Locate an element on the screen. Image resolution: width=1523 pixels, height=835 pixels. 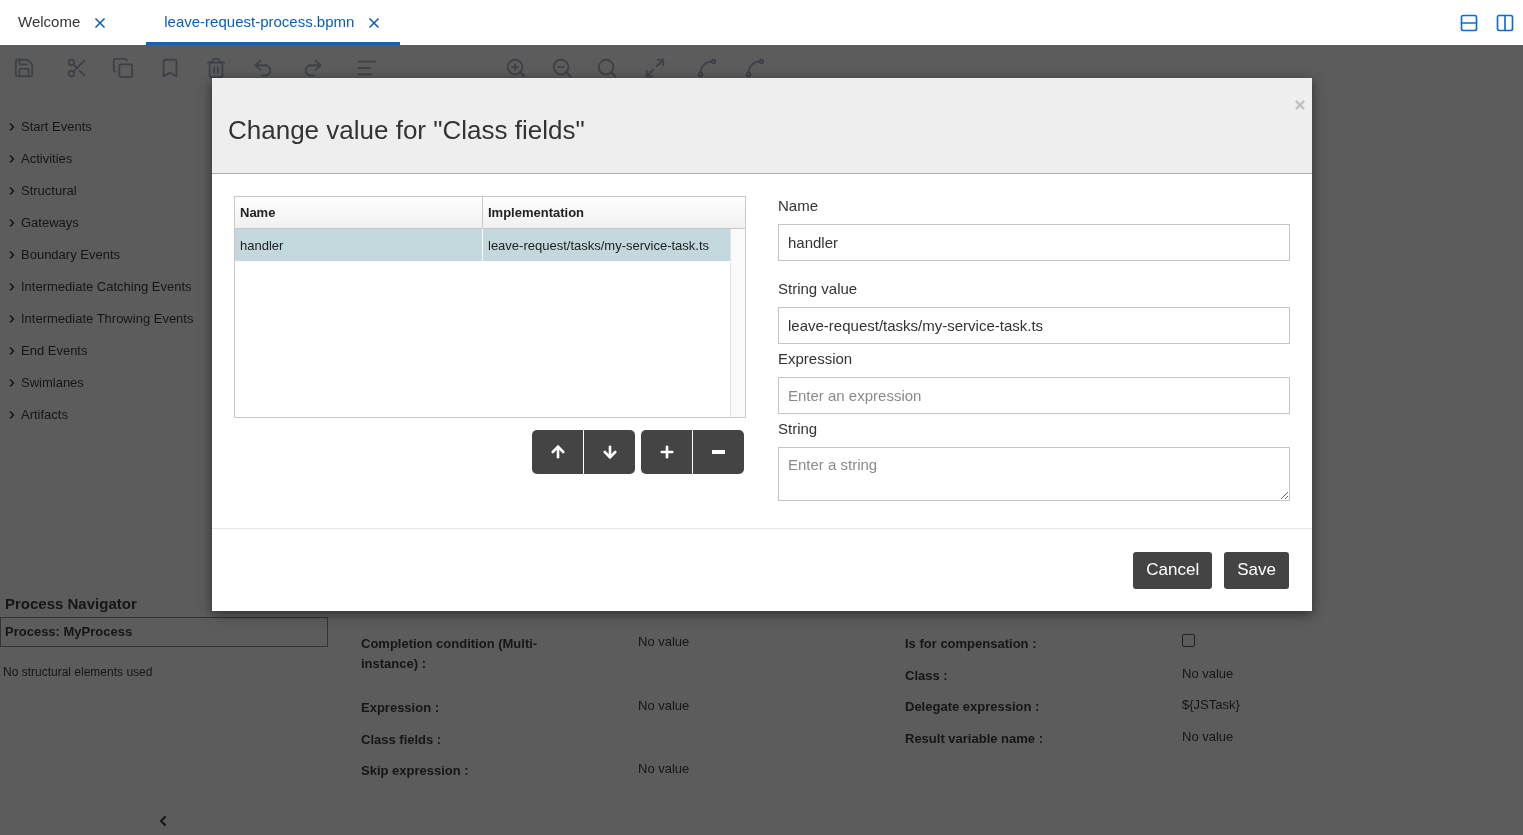
cancel-button: Cancel is located at coordinates (1173, 570).